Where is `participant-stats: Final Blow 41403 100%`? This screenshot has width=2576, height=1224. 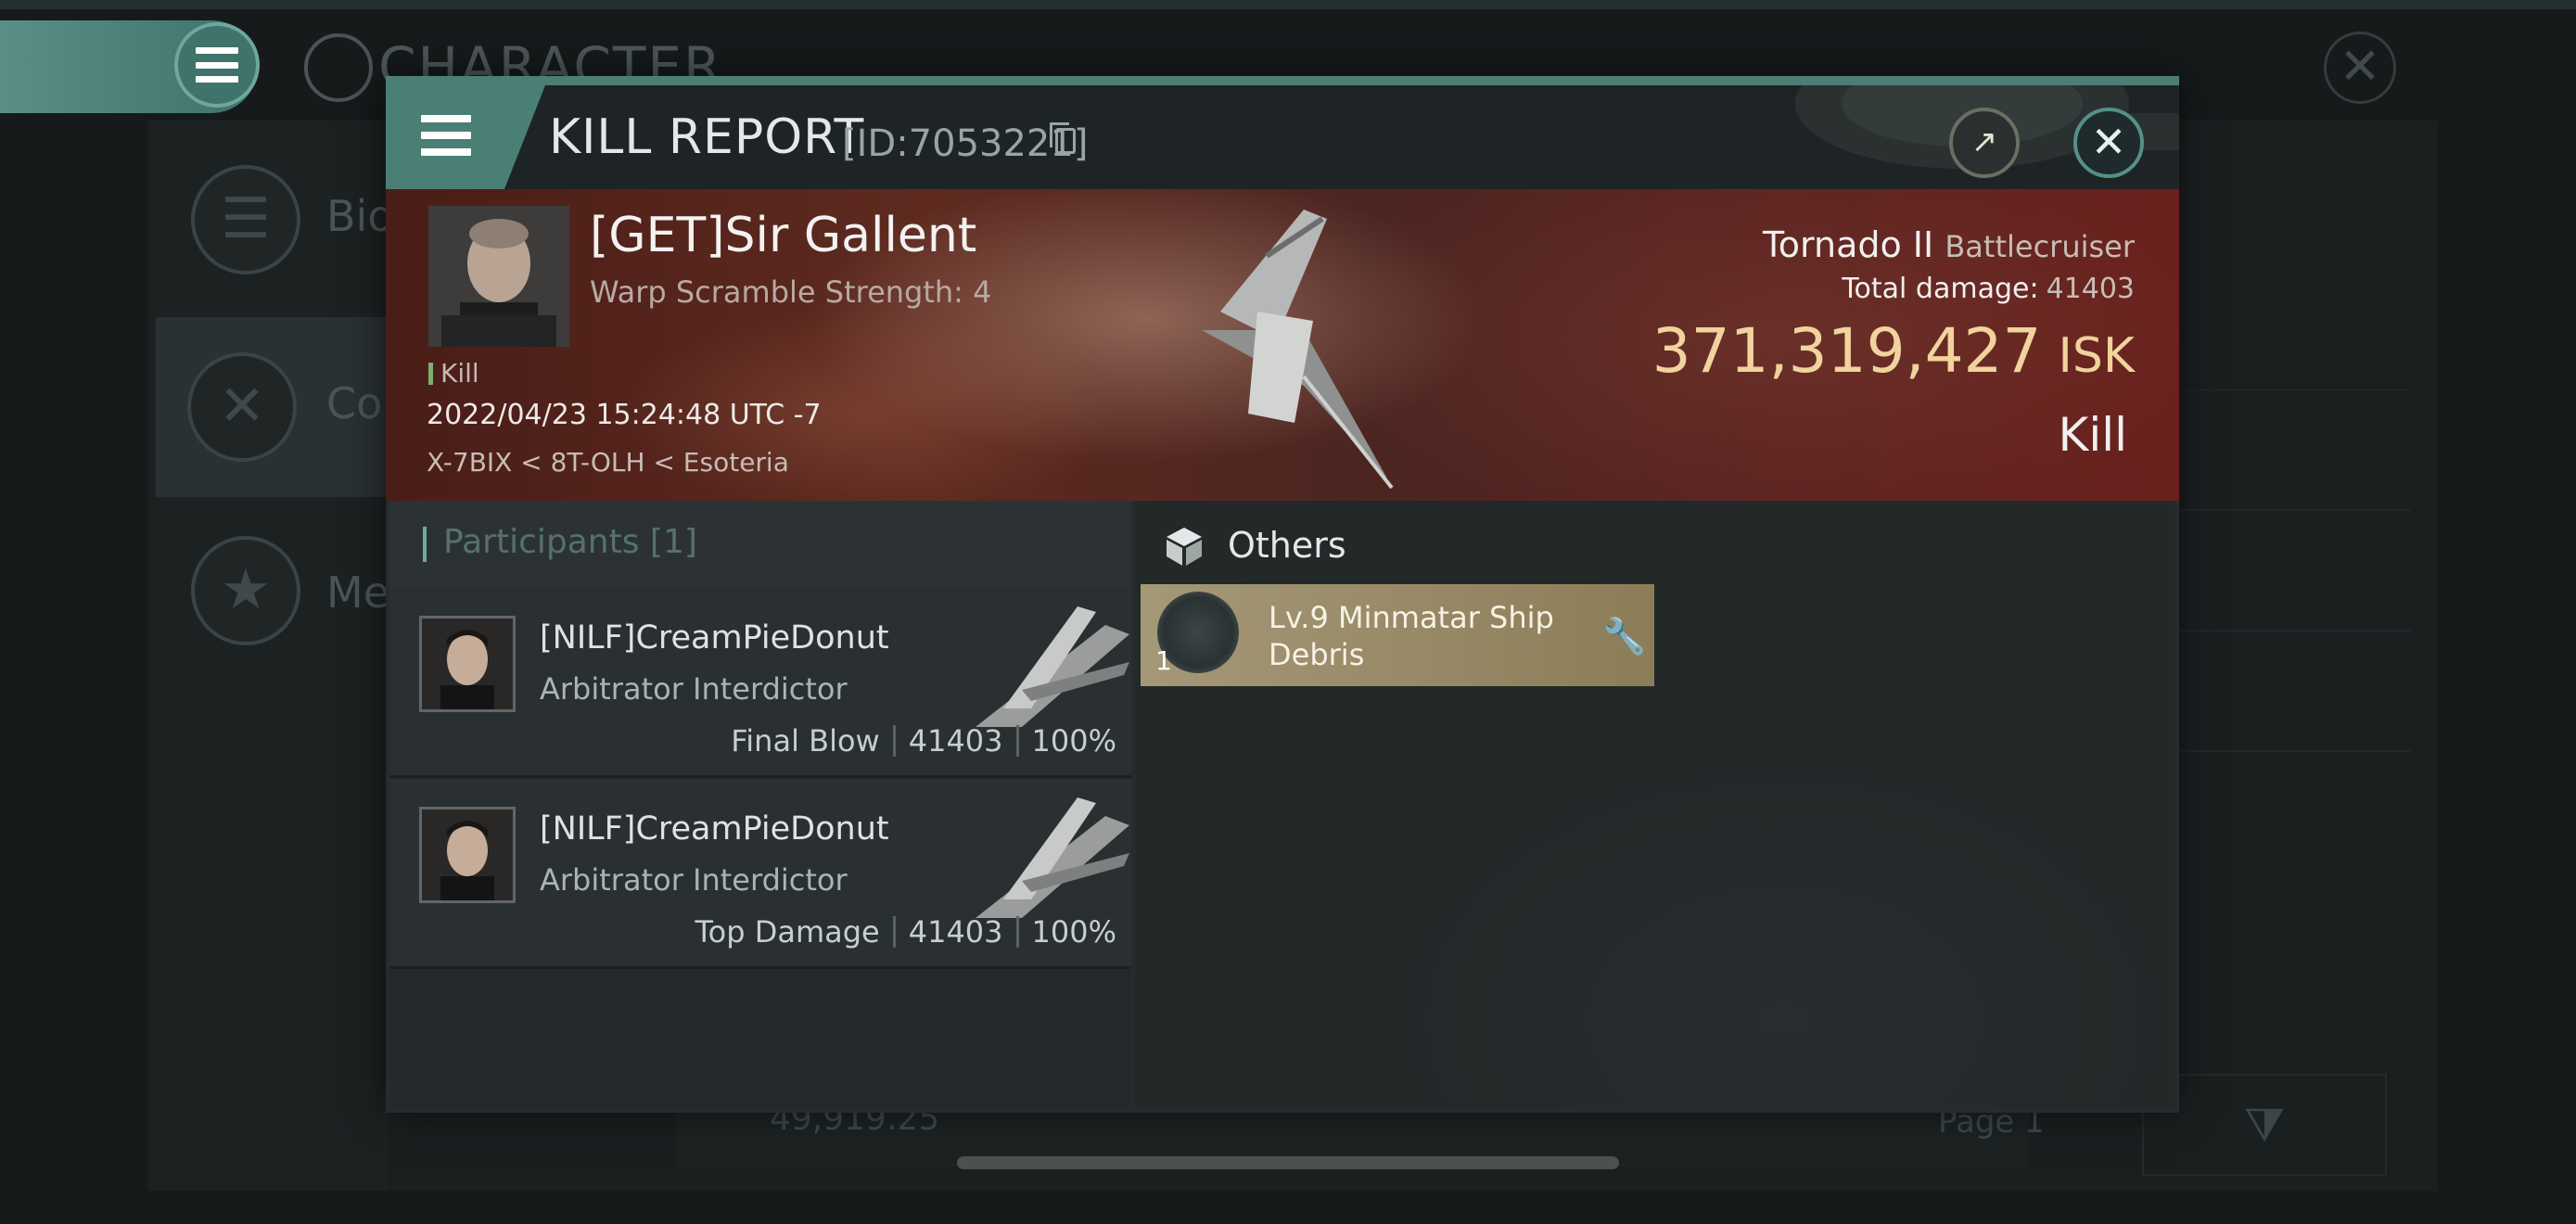 participant-stats: Final Blow 41403 100% is located at coordinates (923, 741).